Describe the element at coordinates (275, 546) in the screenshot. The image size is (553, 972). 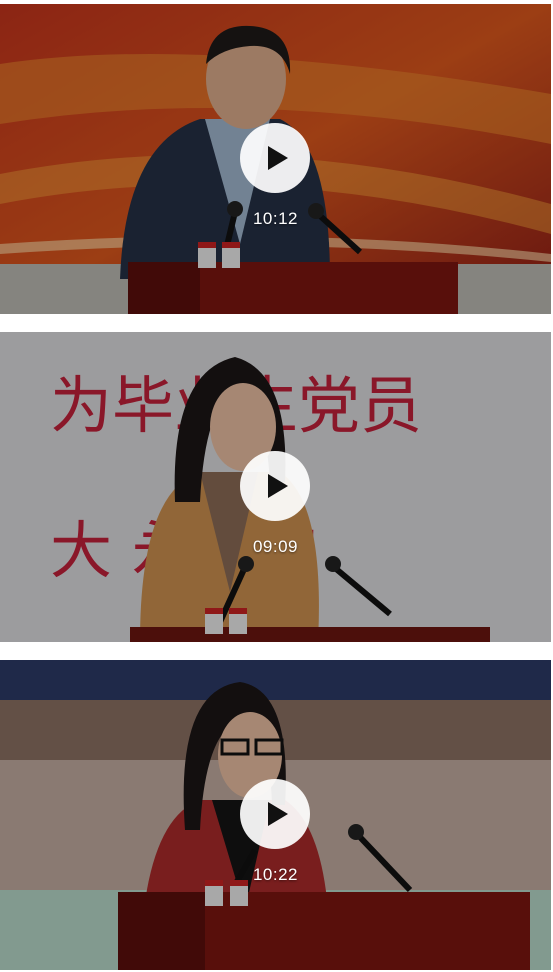
I see `video-duration: 09:09` at that location.